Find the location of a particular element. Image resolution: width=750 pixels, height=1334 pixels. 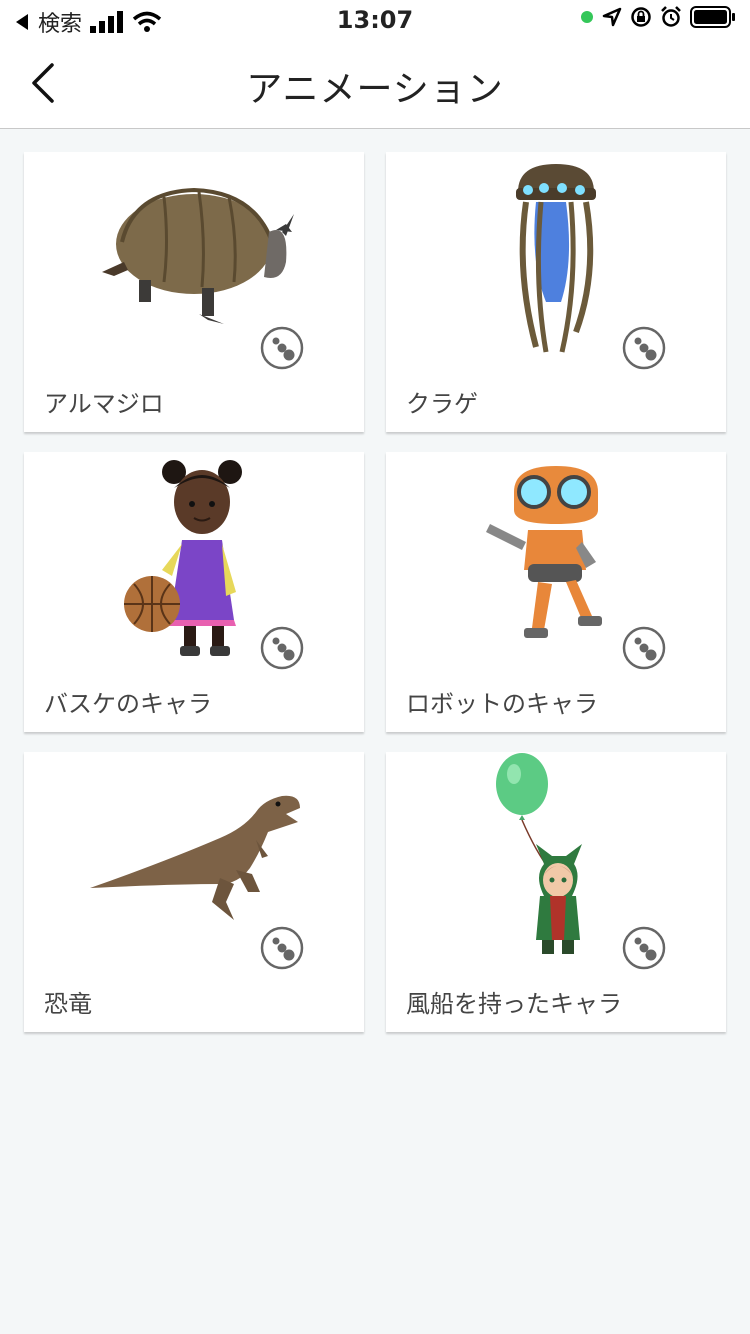

card-balloon-character: 風船を持ったキャラ is located at coordinates (556, 892).